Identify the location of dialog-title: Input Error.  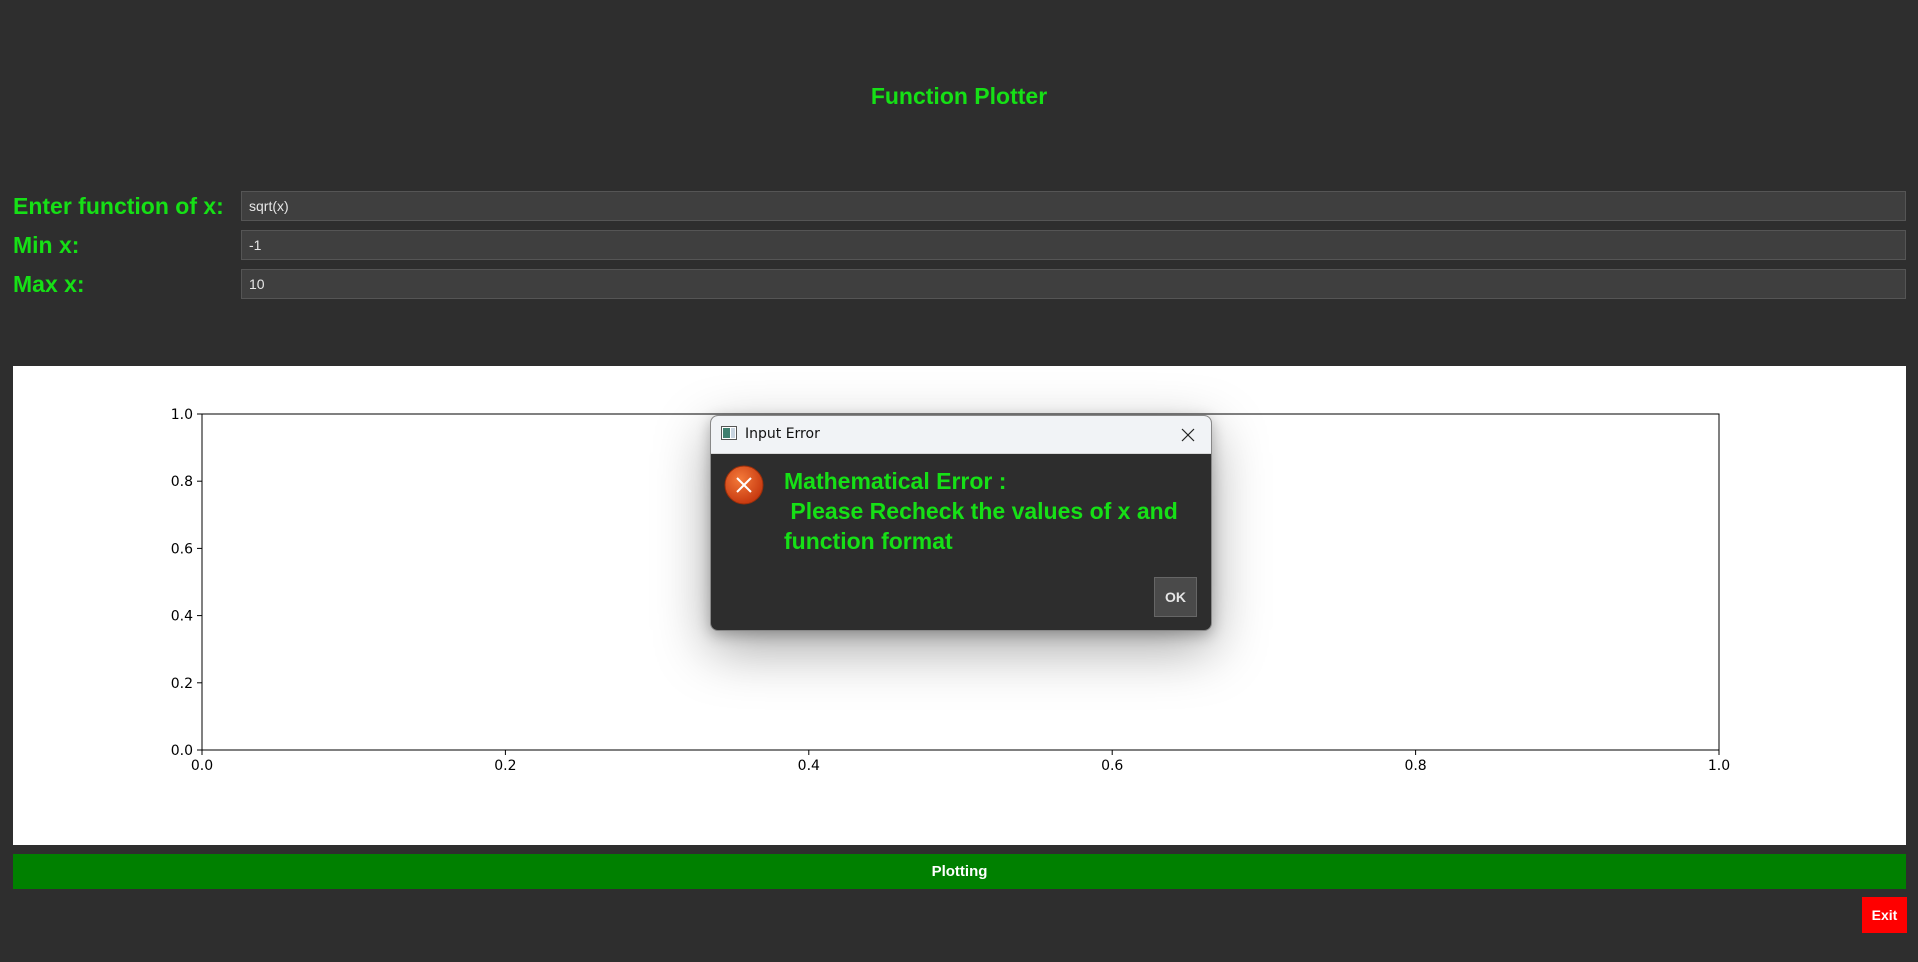
(782, 434).